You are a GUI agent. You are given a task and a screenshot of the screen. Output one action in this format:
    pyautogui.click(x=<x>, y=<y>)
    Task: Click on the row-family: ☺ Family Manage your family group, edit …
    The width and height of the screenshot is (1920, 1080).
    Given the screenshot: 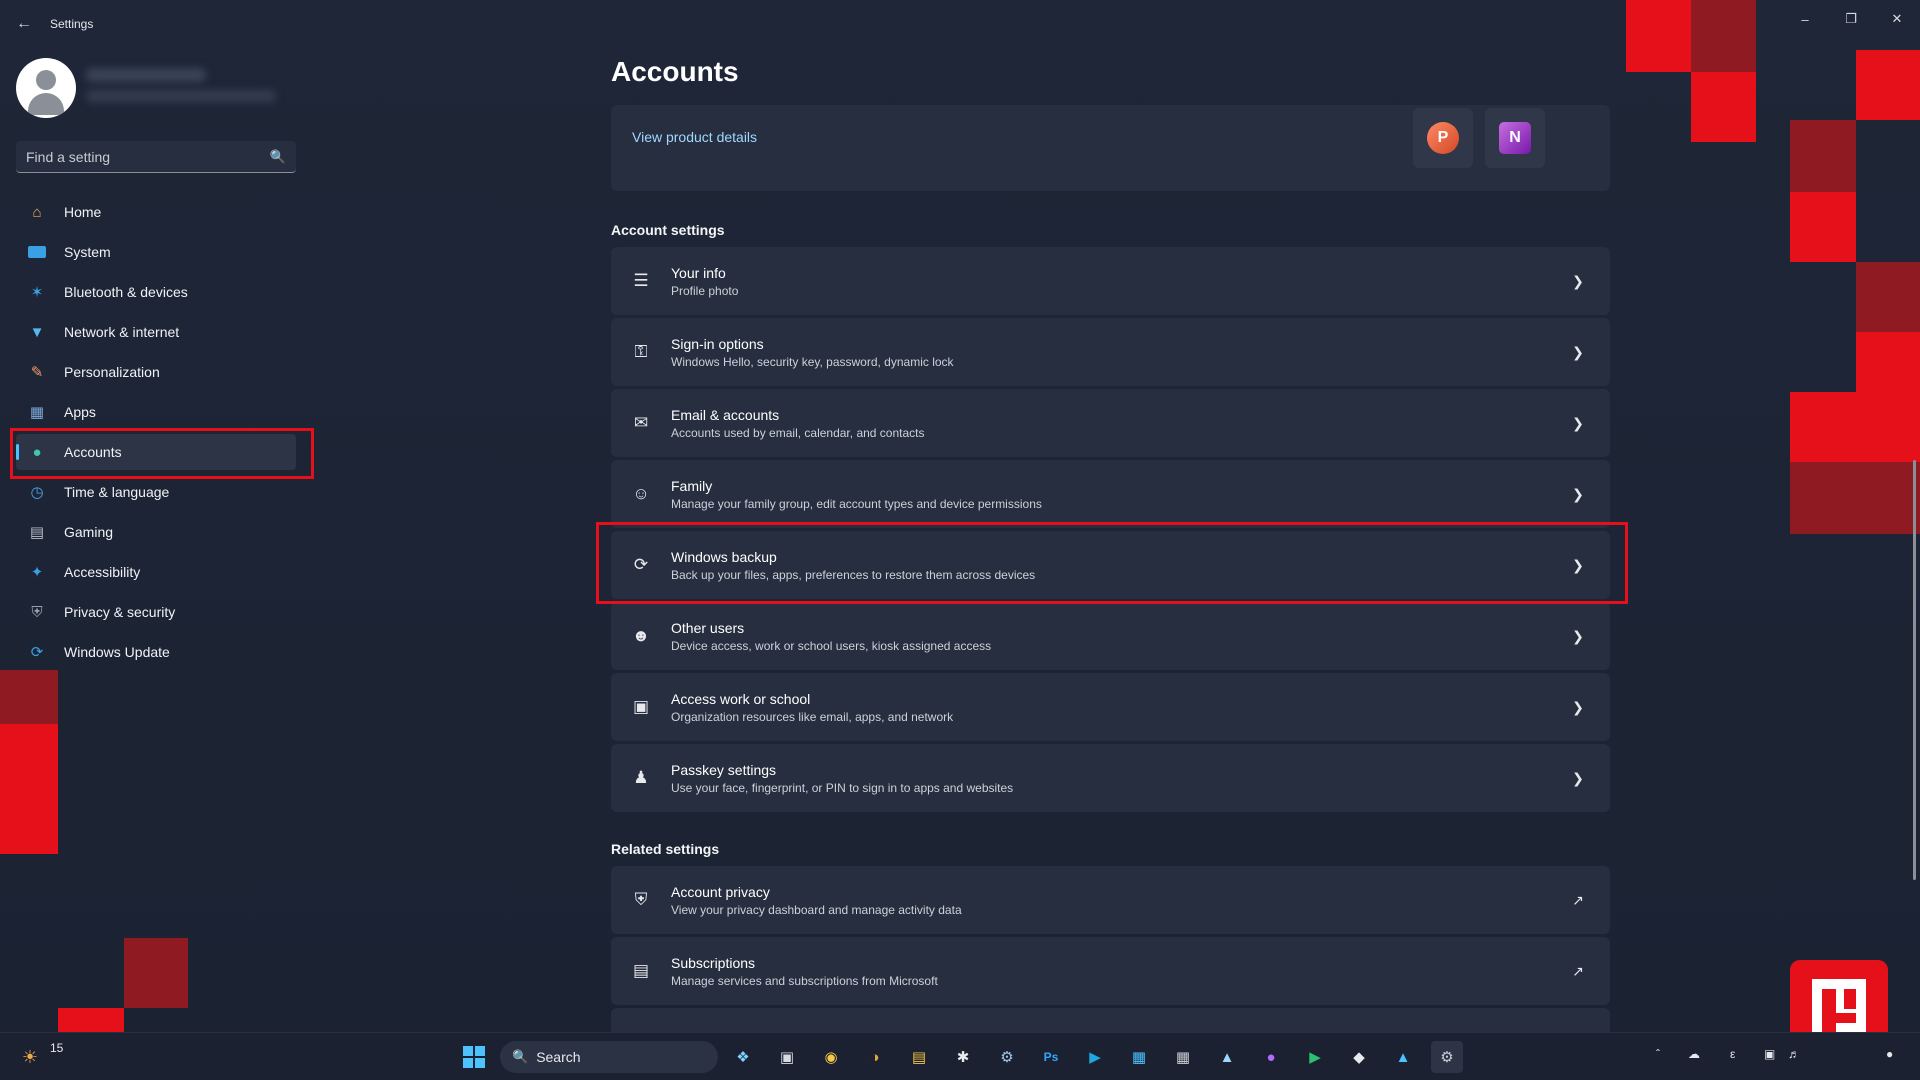 What is the action you would take?
    pyautogui.click(x=1110, y=494)
    